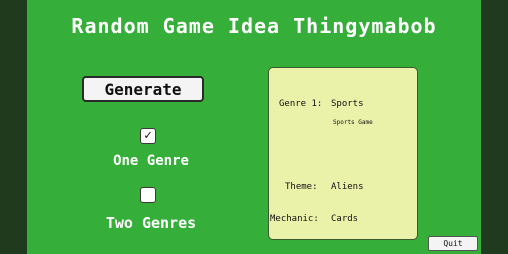 The width and height of the screenshot is (508, 254). What do you see at coordinates (301, 104) in the screenshot?
I see `genre-label: Genre 1:` at bounding box center [301, 104].